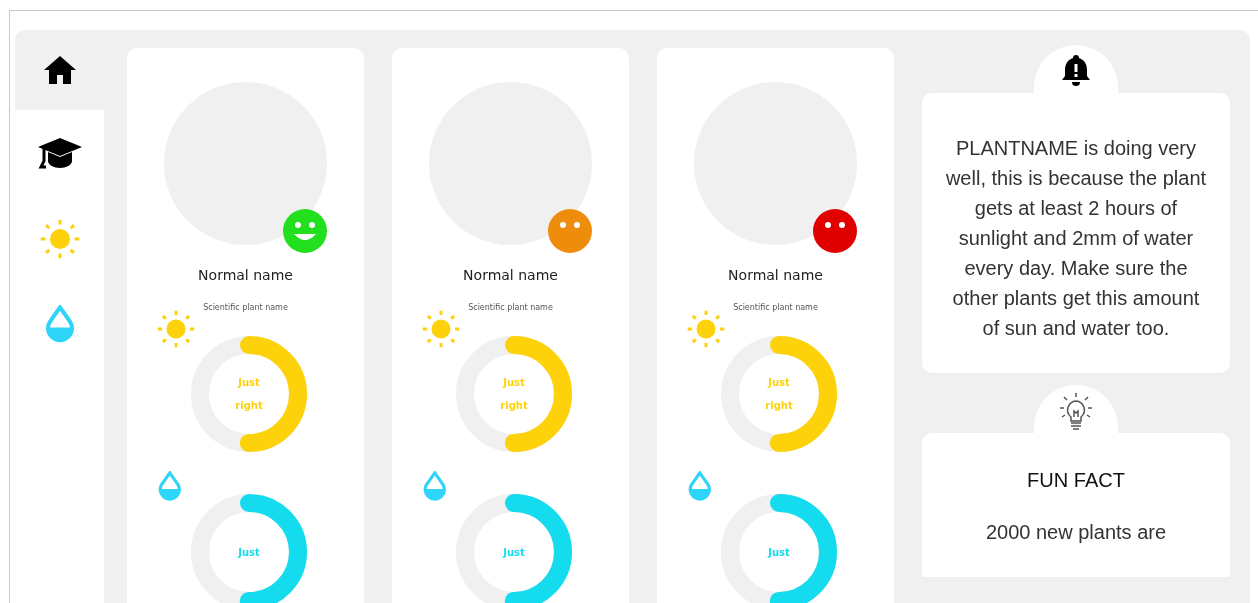  I want to click on card-text: 2000 new plants are, so click(1076, 532).